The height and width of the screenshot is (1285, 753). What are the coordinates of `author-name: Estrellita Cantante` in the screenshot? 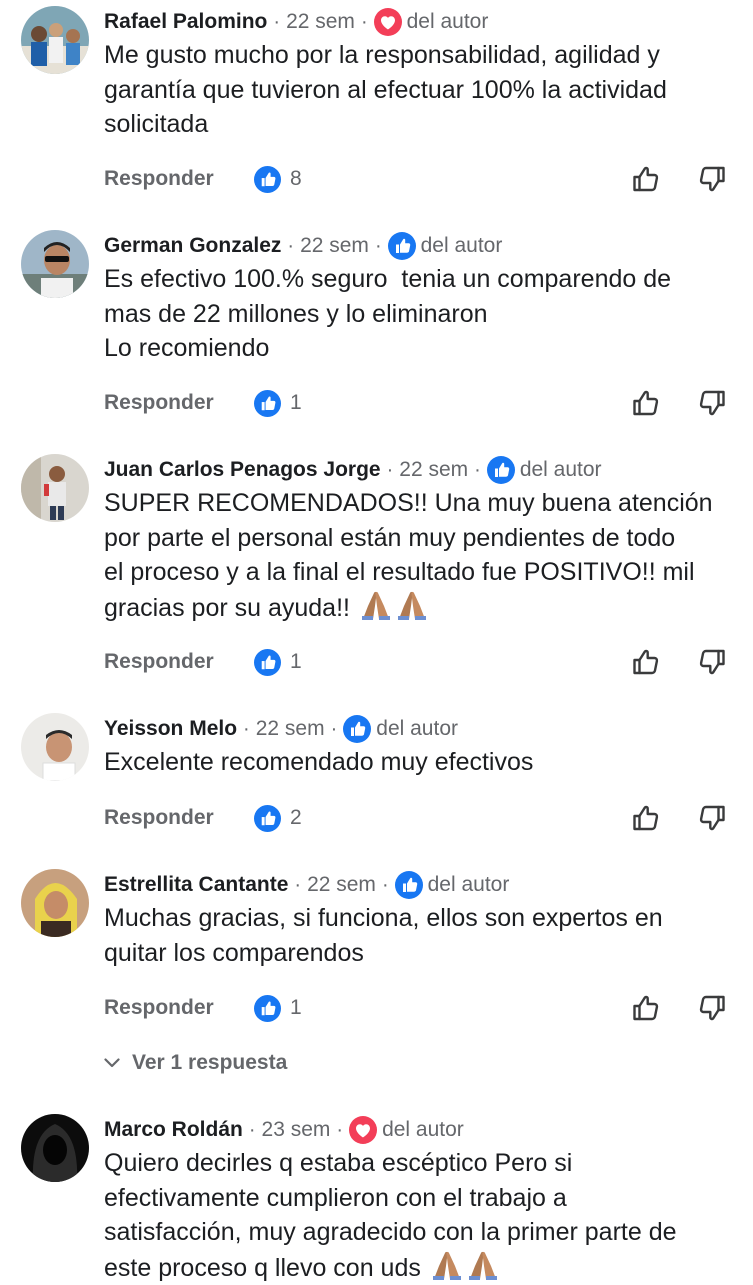 It's located at (196, 885).